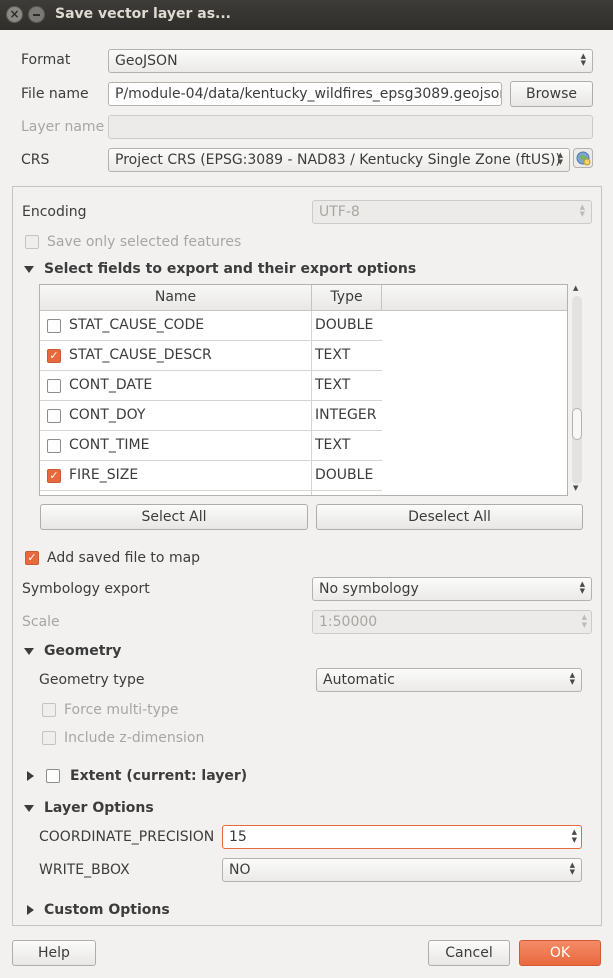  What do you see at coordinates (577, 390) in the screenshot?
I see `fields-scrollbar: ▲ ▼` at bounding box center [577, 390].